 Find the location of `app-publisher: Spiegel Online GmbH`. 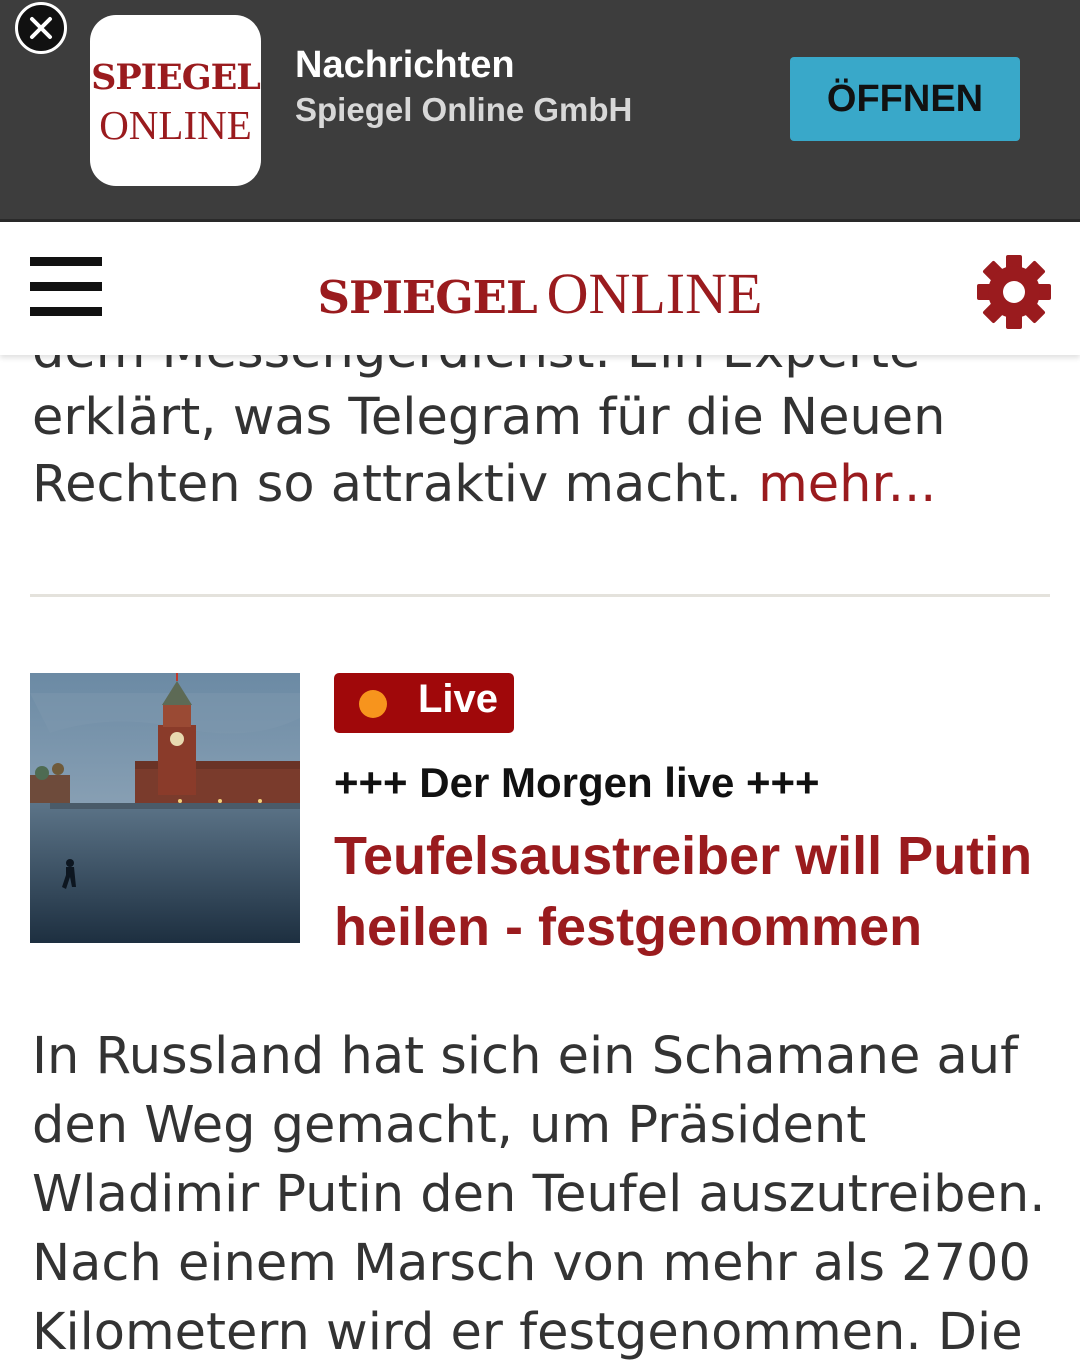

app-publisher: Spiegel Online GmbH is located at coordinates (464, 109).